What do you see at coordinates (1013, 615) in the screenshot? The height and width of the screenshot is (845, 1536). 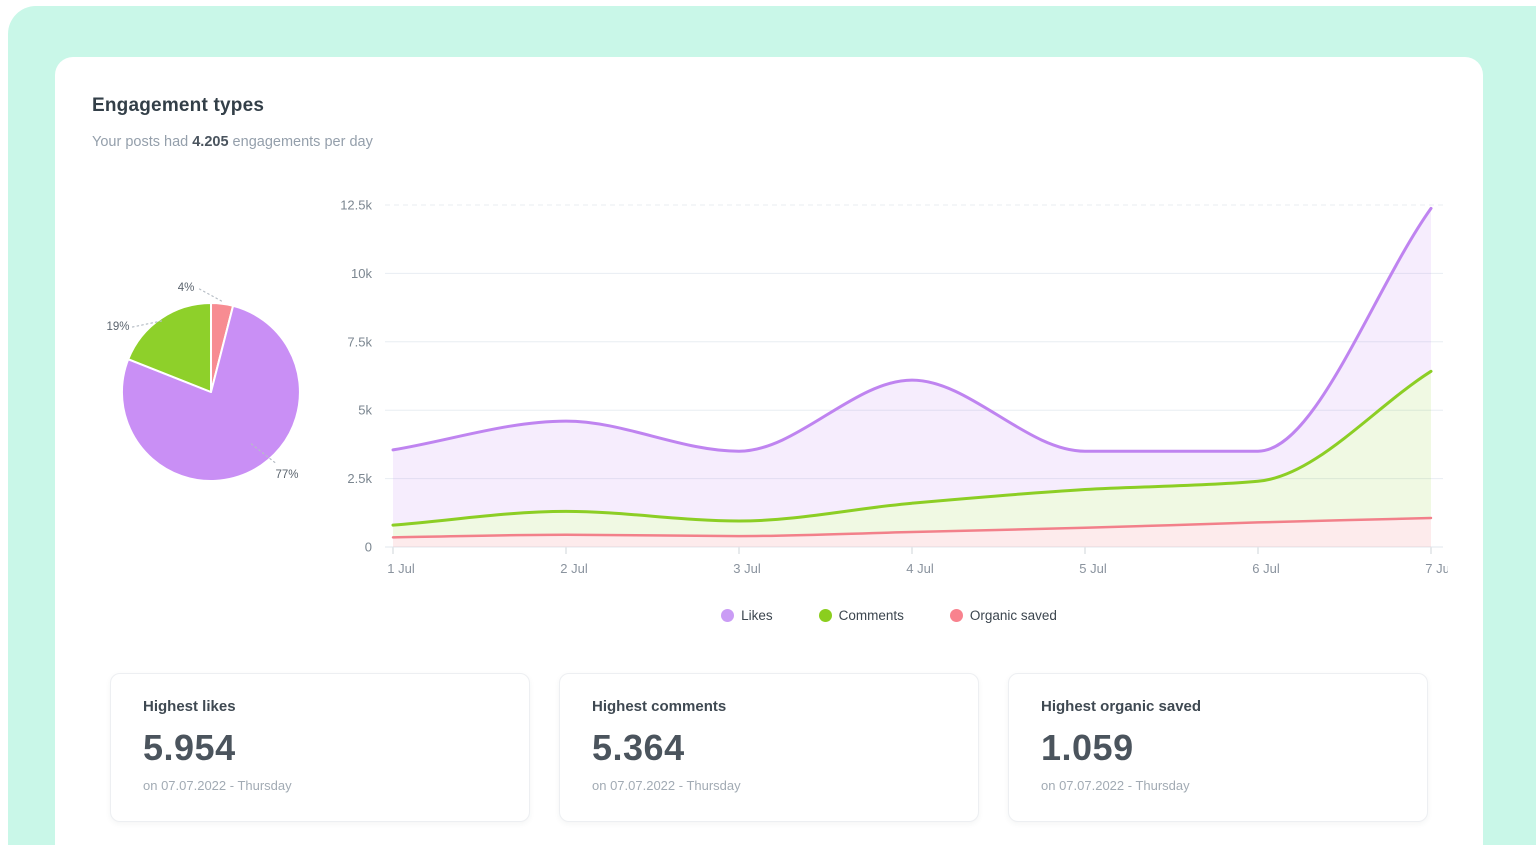 I see `legend-label-organic-saved: Organic saved` at bounding box center [1013, 615].